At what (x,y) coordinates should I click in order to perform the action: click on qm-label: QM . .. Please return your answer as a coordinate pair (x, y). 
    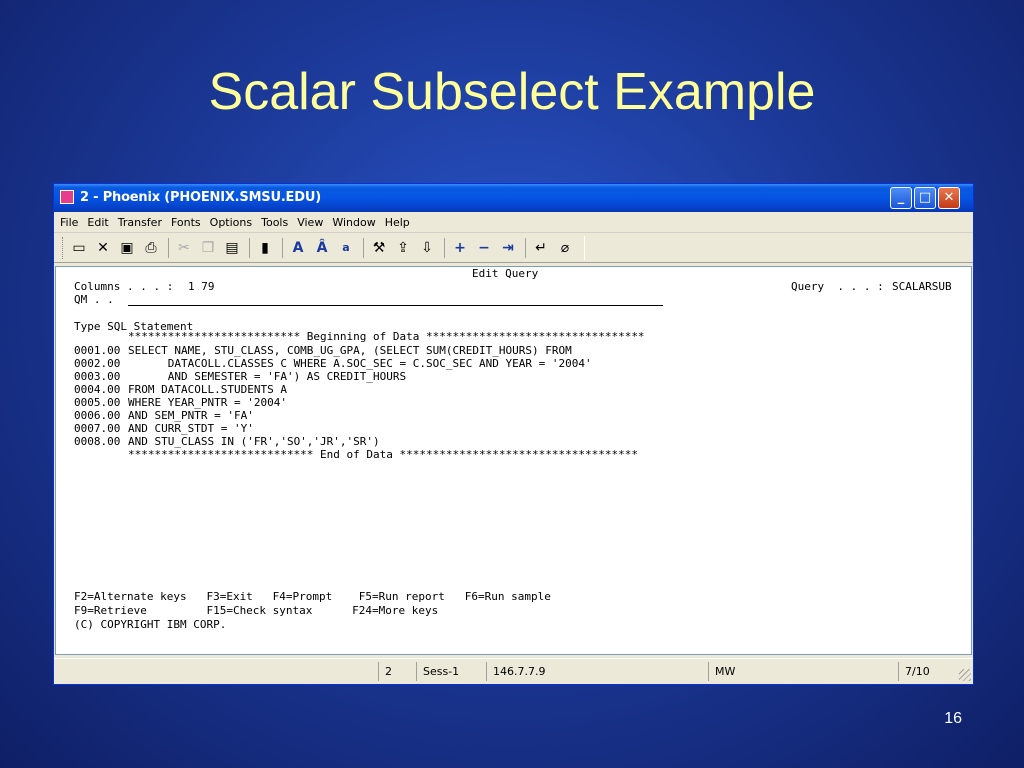
    Looking at the image, I should click on (94, 299).